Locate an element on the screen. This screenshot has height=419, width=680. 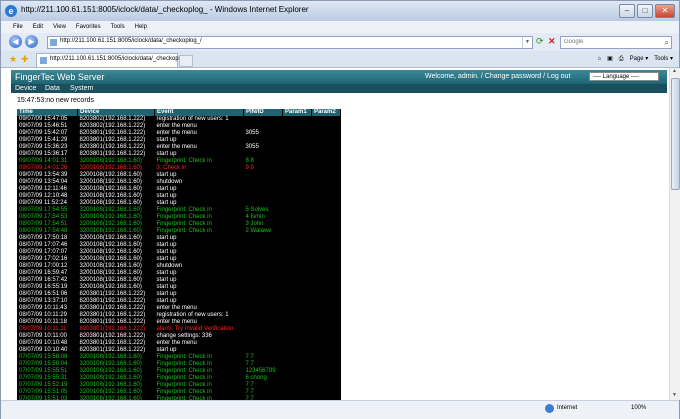
stop-icon: ✕ is located at coordinates (552, 41).